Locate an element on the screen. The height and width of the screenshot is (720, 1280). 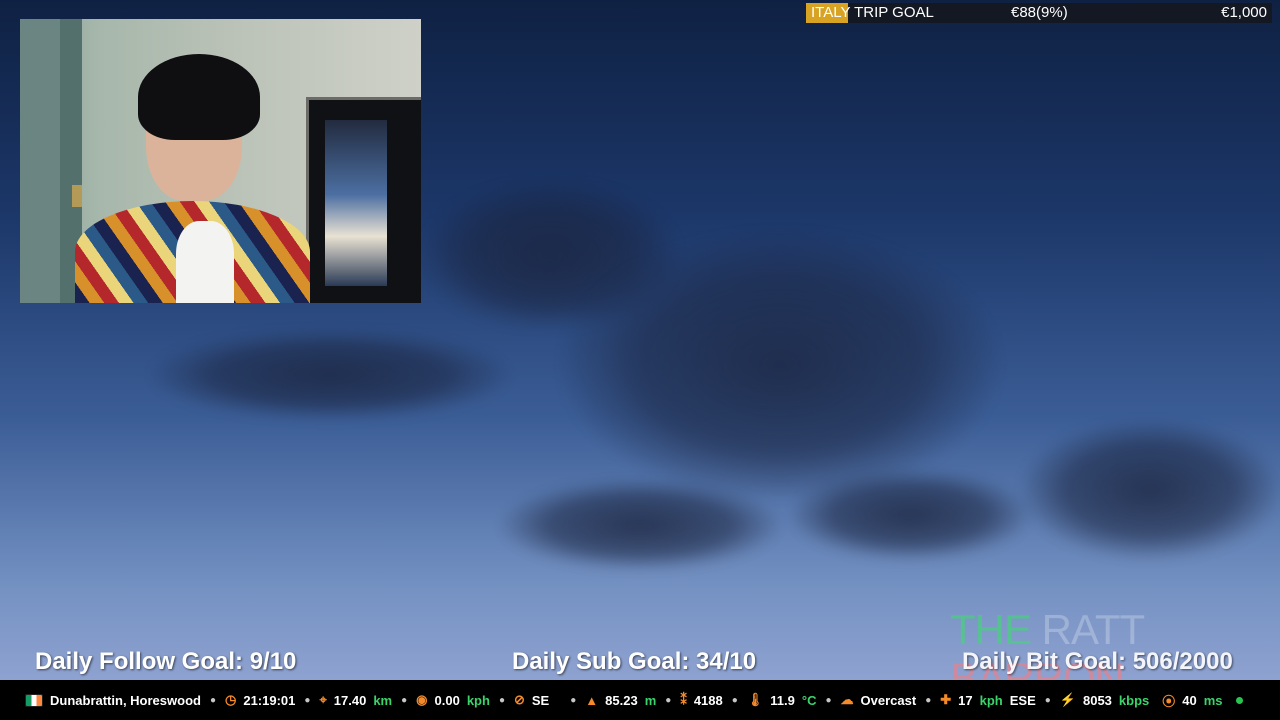
door-hinge is located at coordinates (77, 196).